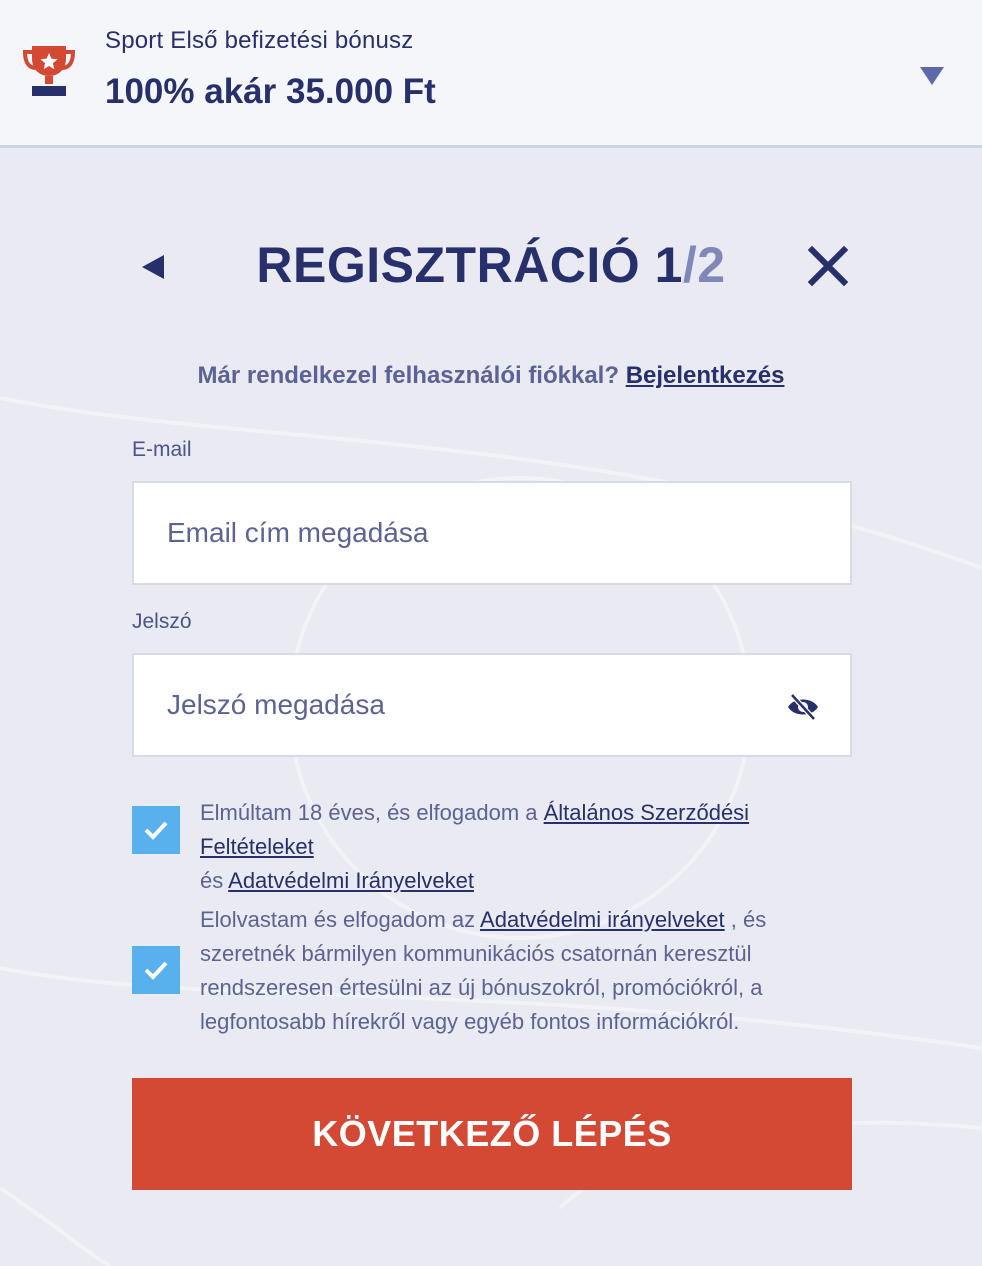  Describe the element at coordinates (932, 76) in the screenshot. I see `chevron-down-icon` at that location.